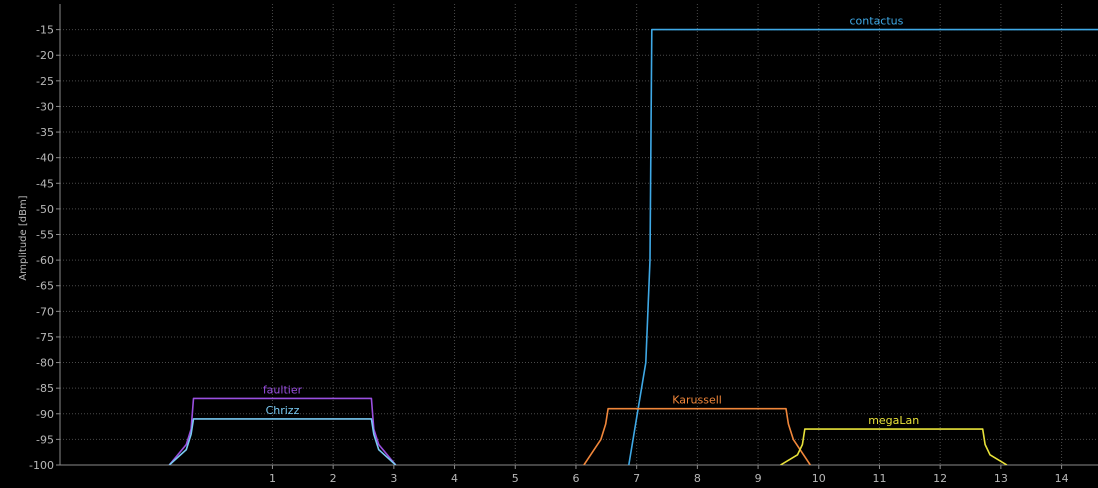 This screenshot has width=1098, height=488. I want to click on series-label: contactus, so click(877, 21).